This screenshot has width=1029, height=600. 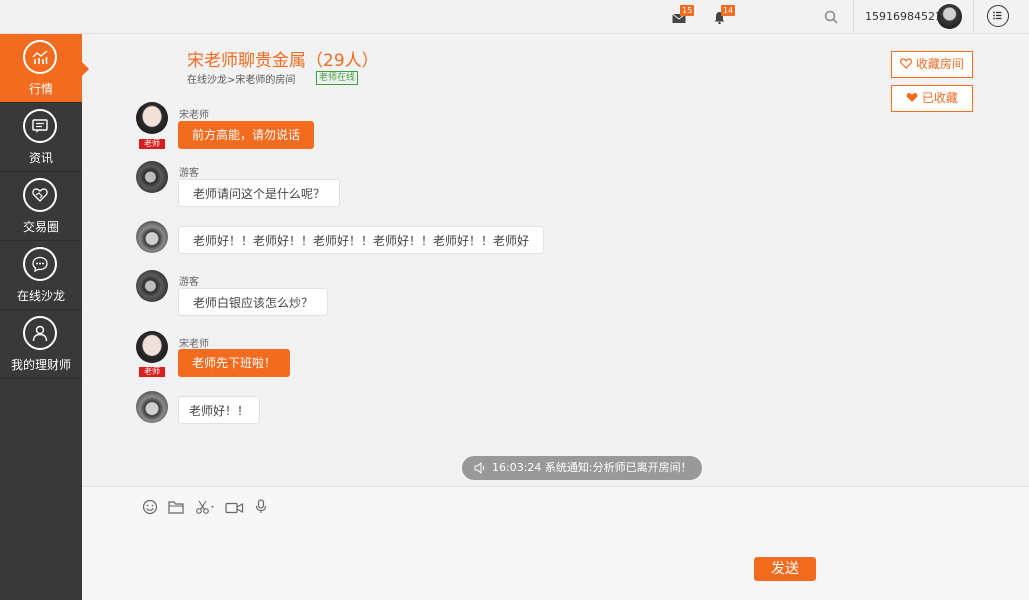 I want to click on sidebar-item-my-advisor: 我的理财师, so click(x=41, y=344).